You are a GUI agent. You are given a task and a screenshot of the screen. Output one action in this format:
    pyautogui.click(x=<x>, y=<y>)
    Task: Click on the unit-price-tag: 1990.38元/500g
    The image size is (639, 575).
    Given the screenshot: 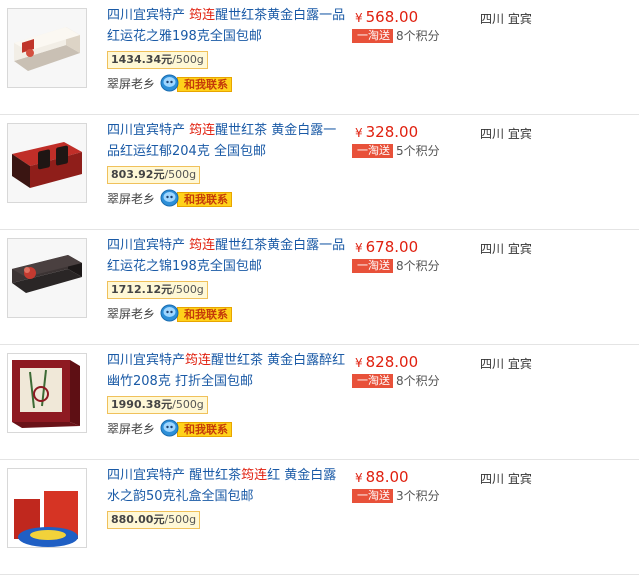 What is the action you would take?
    pyautogui.click(x=157, y=405)
    